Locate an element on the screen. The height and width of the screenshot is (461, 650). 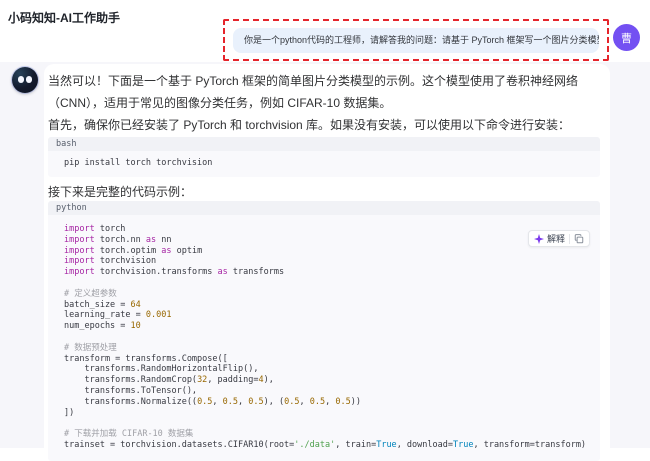
code-line: transforms.RandomCrop(32, padding=4), is located at coordinates (169, 380).